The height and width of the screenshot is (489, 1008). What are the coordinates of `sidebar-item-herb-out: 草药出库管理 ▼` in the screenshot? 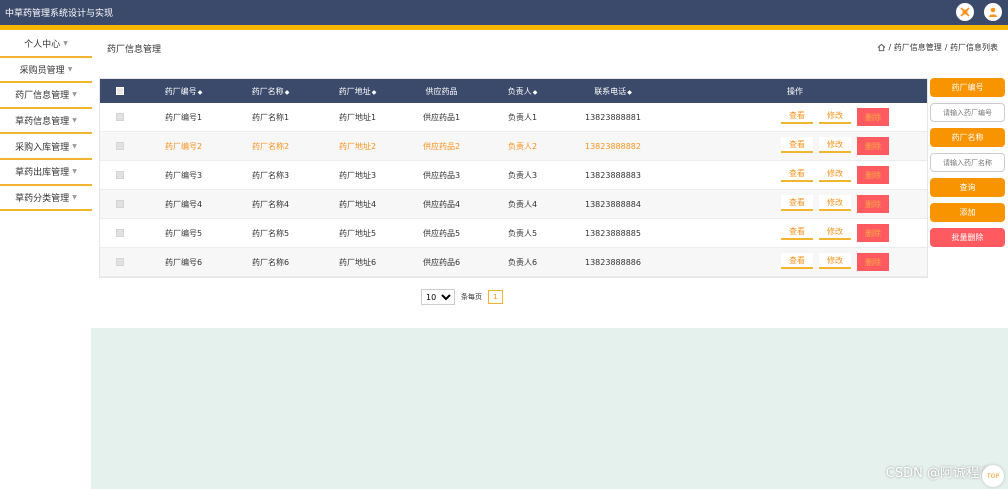 It's located at (46, 173).